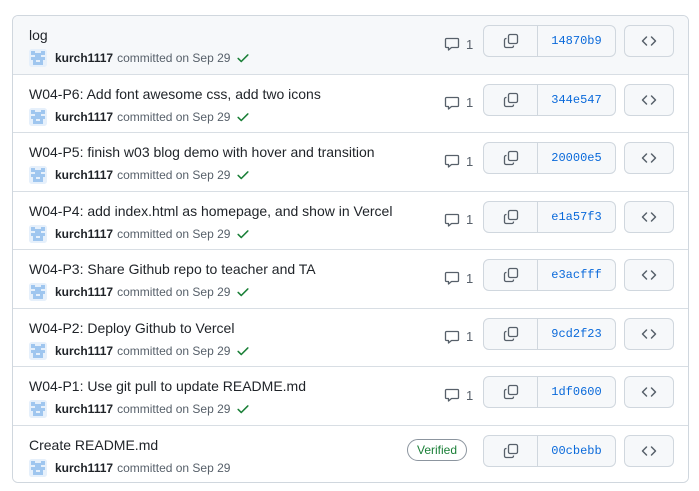  Describe the element at coordinates (576, 334) in the screenshot. I see `commit-sha-link: 9cd2f23` at that location.